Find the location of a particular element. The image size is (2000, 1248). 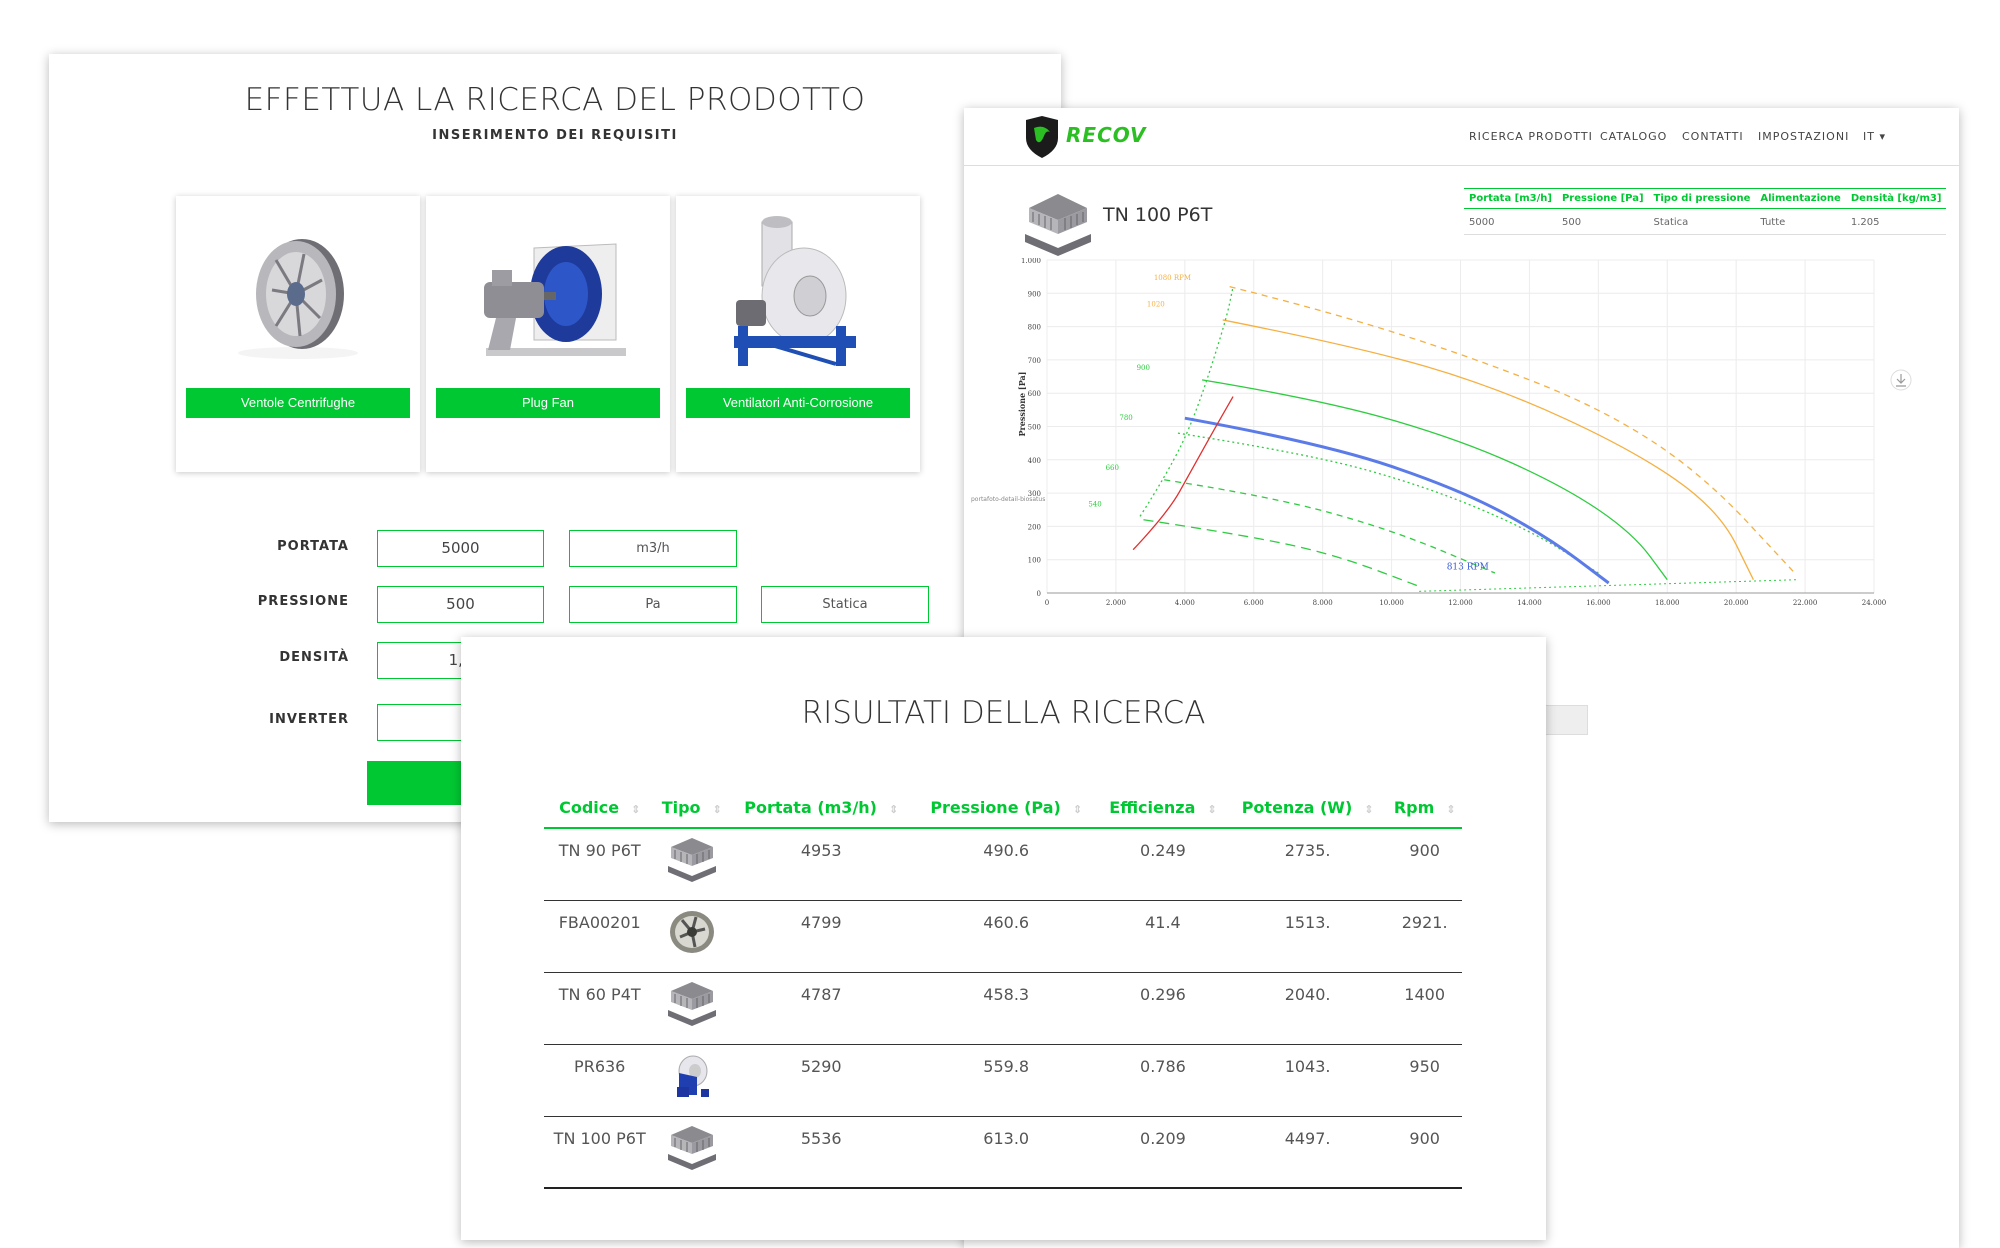

column-header-pressione: Pressione (Pa) ⇕ is located at coordinates (1006, 807).